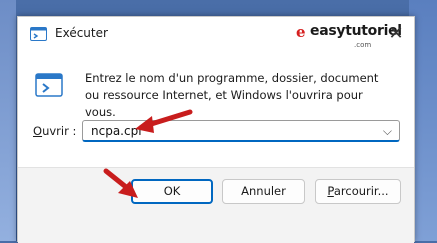 The width and height of the screenshot is (437, 243). What do you see at coordinates (263, 191) in the screenshot?
I see `cancel-button: Annuler` at bounding box center [263, 191].